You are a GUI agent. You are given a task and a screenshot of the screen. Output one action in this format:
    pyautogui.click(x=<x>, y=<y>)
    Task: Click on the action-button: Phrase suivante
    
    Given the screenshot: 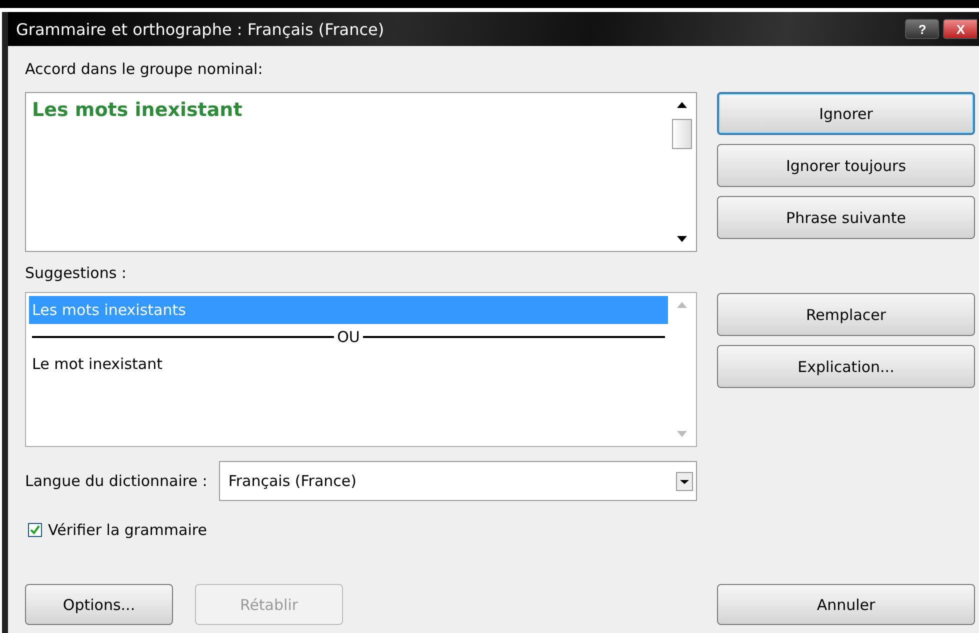 What is the action you would take?
    pyautogui.click(x=846, y=217)
    